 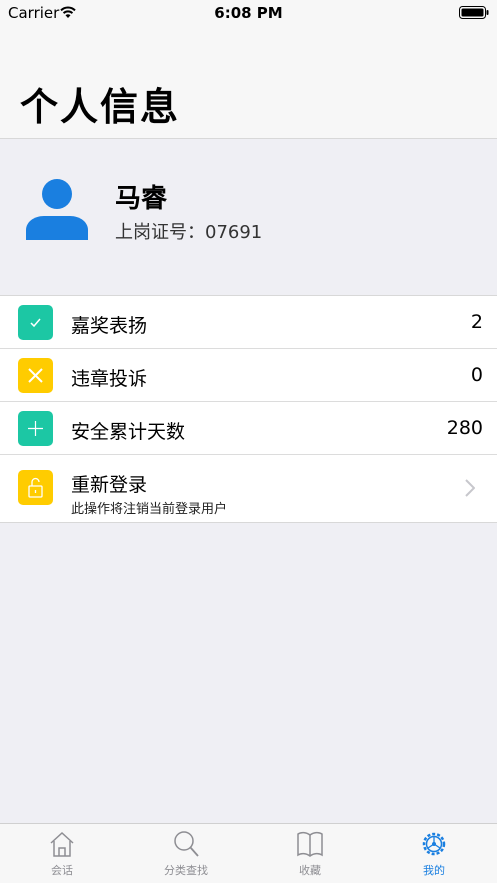 I want to click on tab-favorites: 收藏, so click(x=310, y=853).